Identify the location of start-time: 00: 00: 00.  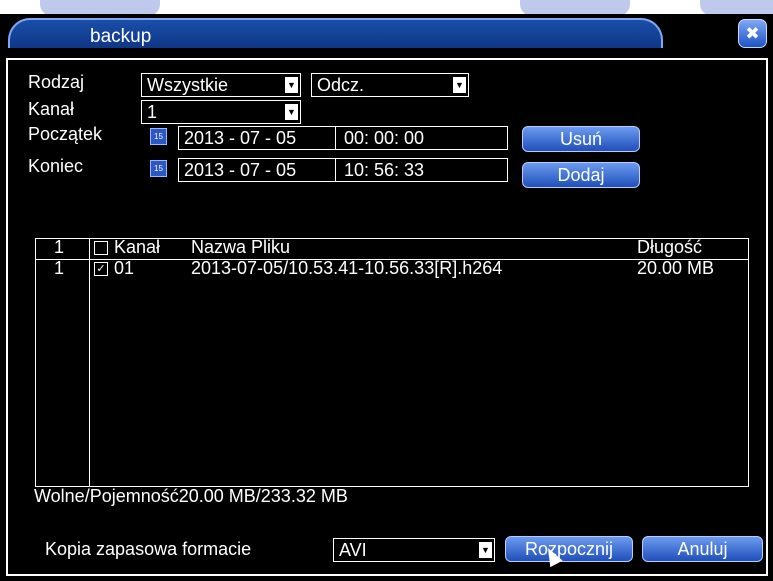
(384, 138).